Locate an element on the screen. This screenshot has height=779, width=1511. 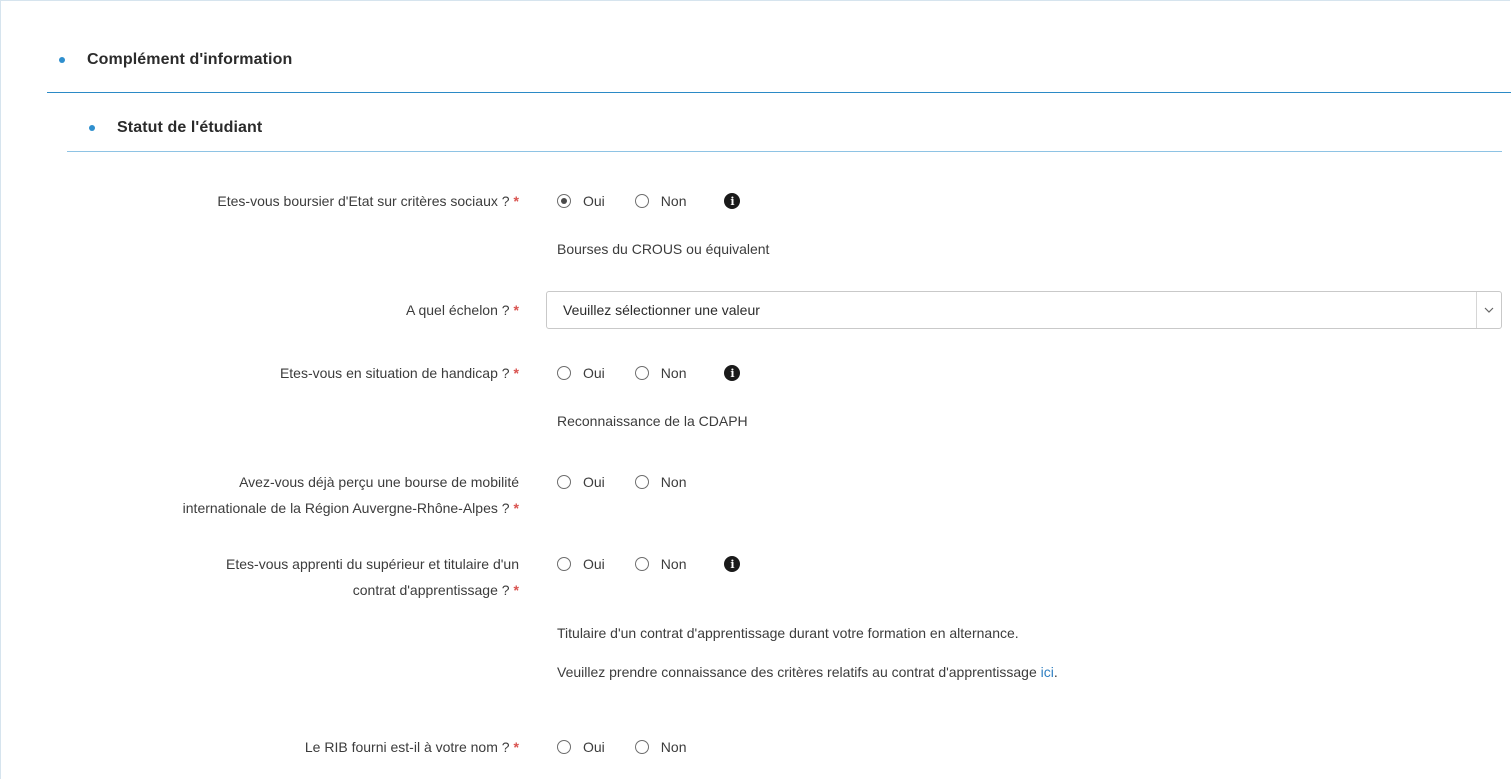
subsection-divider is located at coordinates (784, 151).